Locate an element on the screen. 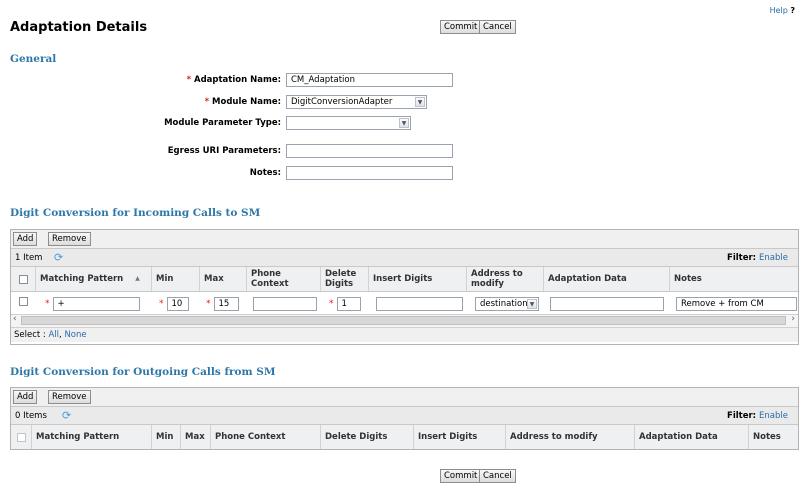 The width and height of the screenshot is (800, 483). scroll-left-icon: ‹ is located at coordinates (15, 319).